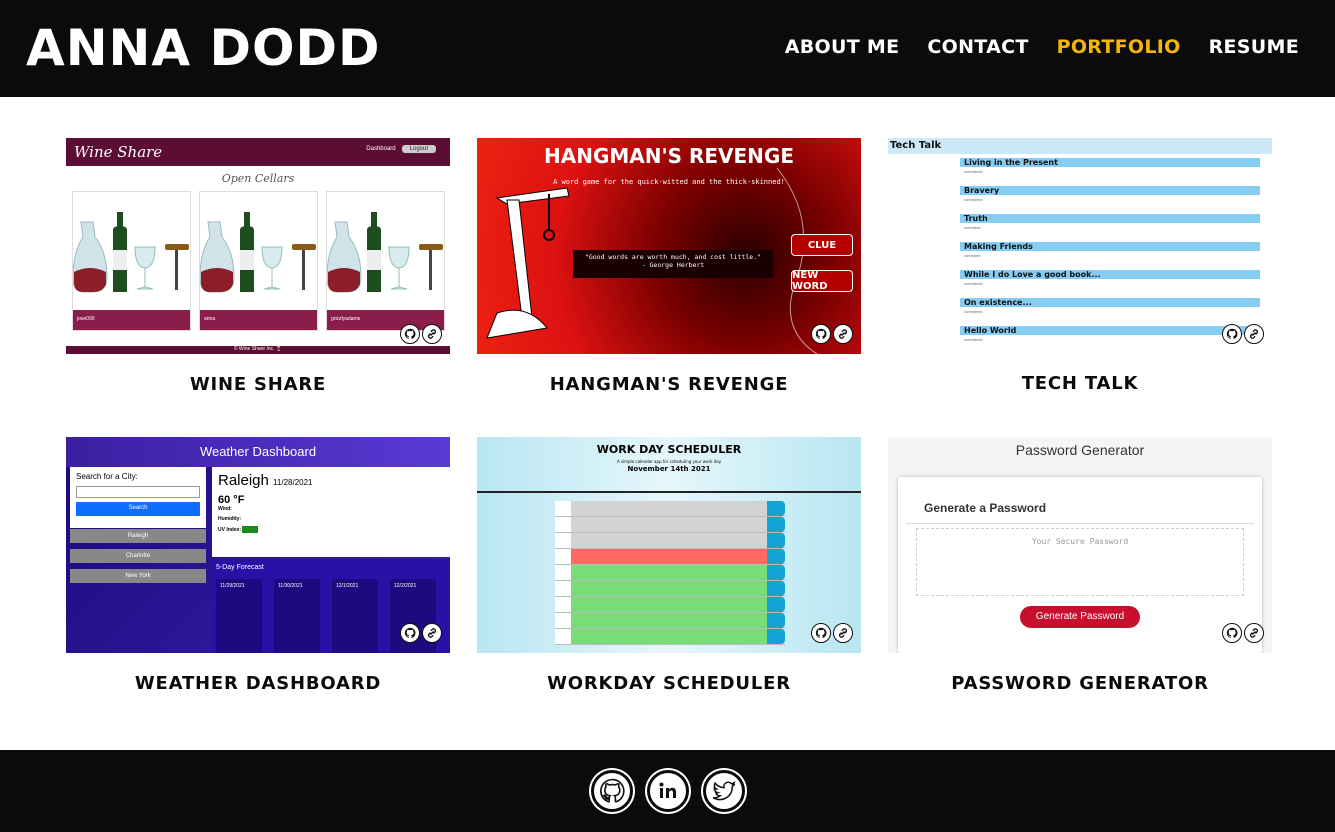 The image size is (1335, 832). Describe the element at coordinates (258, 320) in the screenshot. I see `cellar-owner: anna` at that location.